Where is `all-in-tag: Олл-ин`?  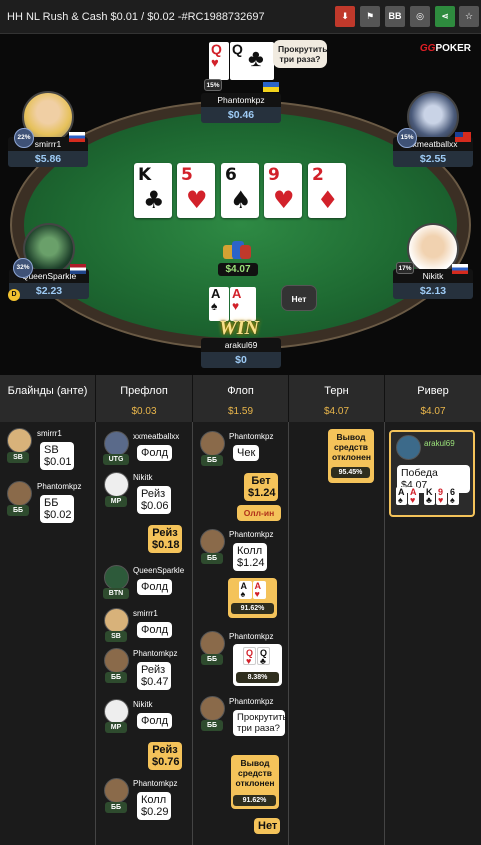 all-in-tag: Олл-ин is located at coordinates (259, 513).